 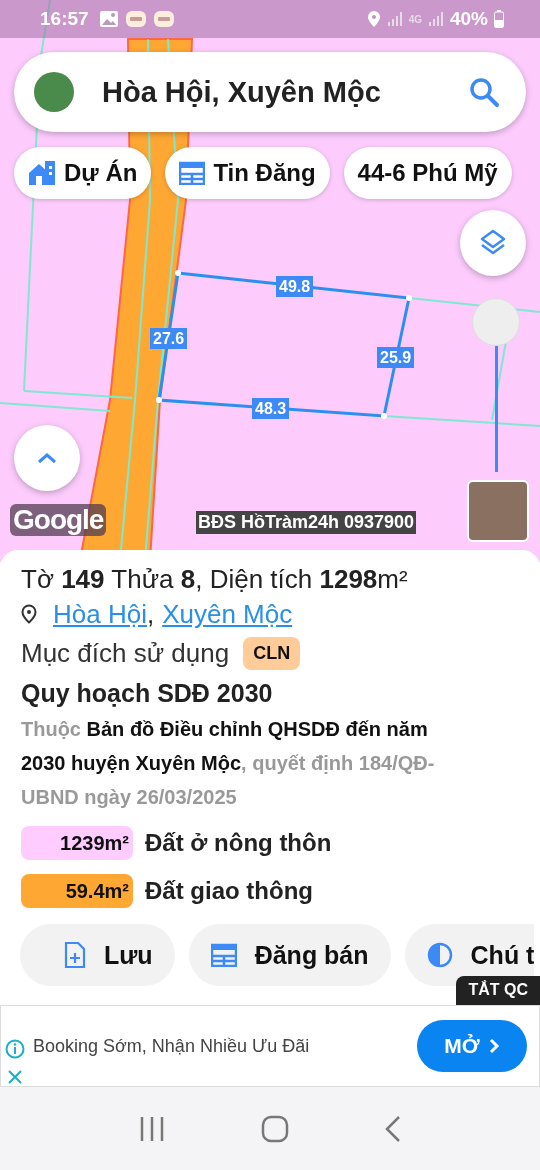 What do you see at coordinates (468, 19) in the screenshot?
I see `battery-level: 40%` at bounding box center [468, 19].